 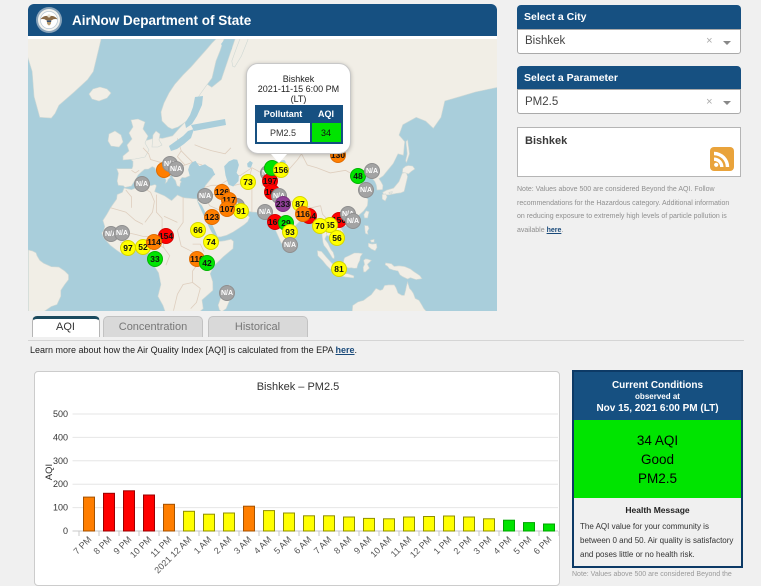 I want to click on svg-text: 400, so click(x=59, y=437).